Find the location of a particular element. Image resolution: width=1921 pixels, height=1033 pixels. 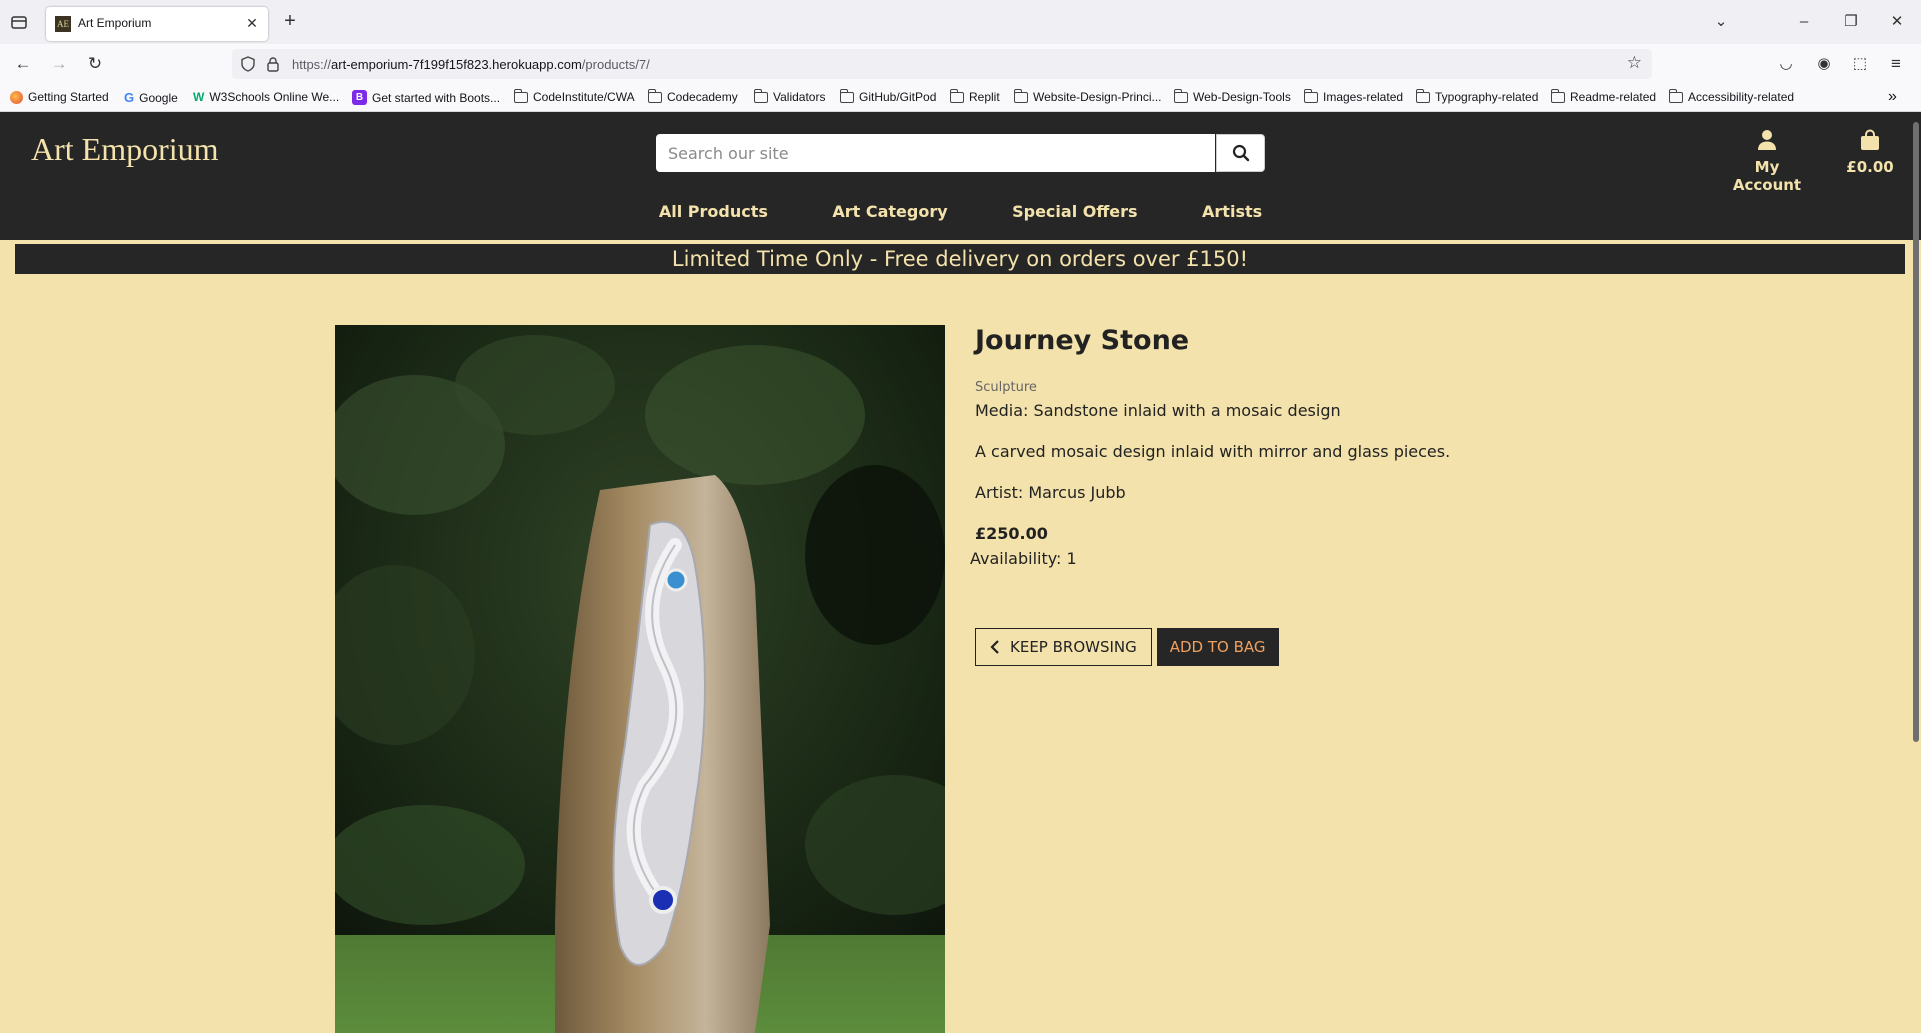

bookmark-label: GitHub/GitPod is located at coordinates (898, 97).